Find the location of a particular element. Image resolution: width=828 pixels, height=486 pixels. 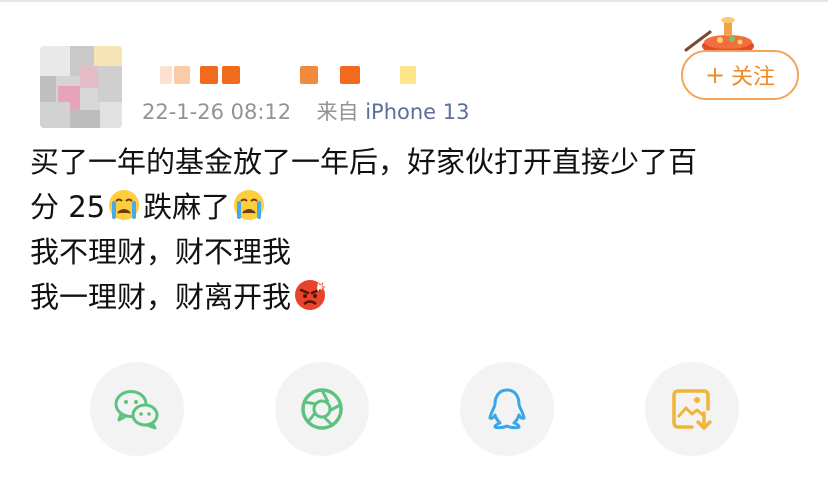

share-wechat-button is located at coordinates (137, 409).